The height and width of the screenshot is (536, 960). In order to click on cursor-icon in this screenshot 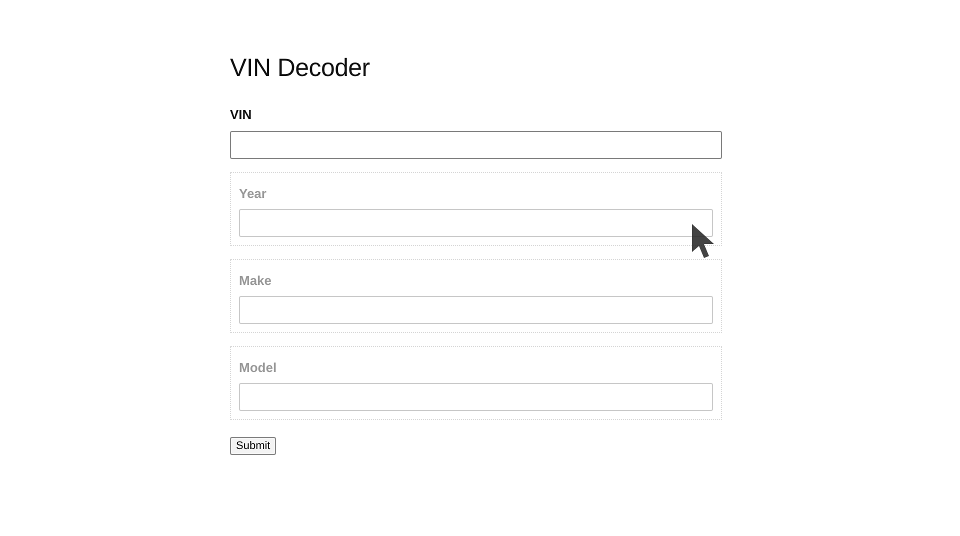, I will do `click(703, 241)`.